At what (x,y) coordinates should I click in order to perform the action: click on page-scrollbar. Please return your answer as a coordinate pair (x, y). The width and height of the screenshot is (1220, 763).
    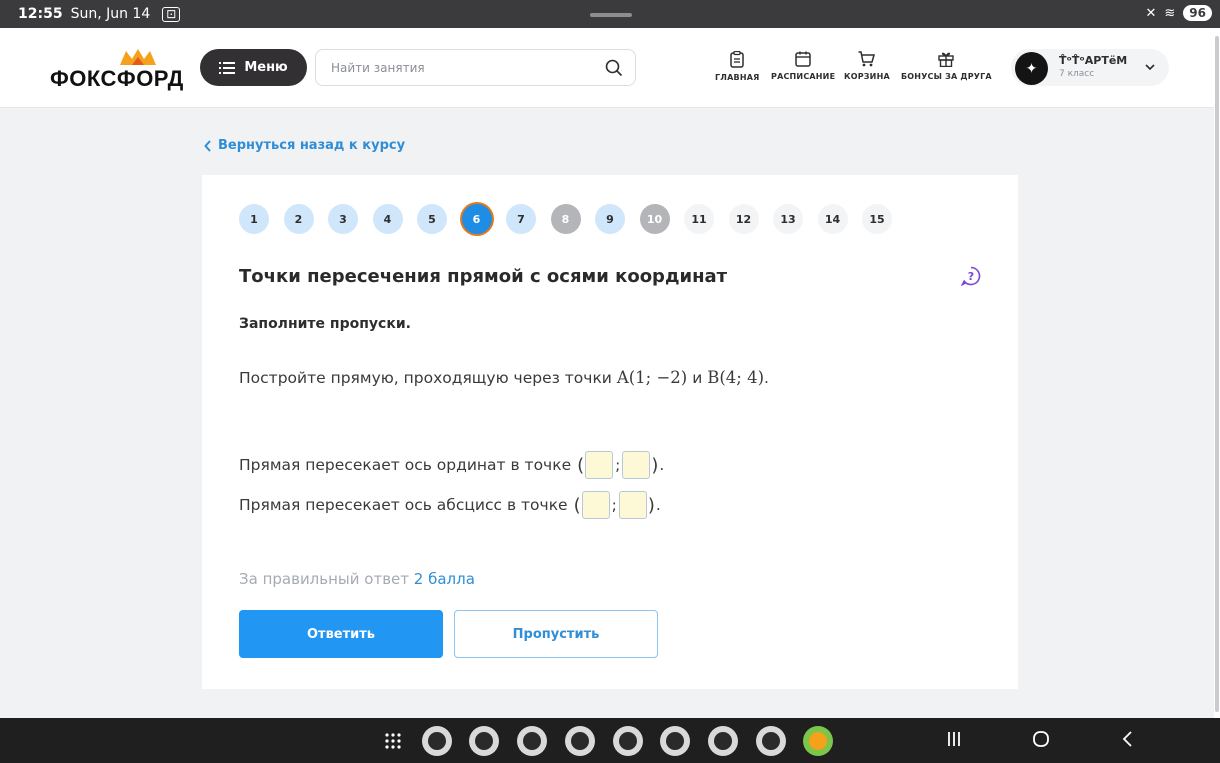
    Looking at the image, I should click on (1217, 373).